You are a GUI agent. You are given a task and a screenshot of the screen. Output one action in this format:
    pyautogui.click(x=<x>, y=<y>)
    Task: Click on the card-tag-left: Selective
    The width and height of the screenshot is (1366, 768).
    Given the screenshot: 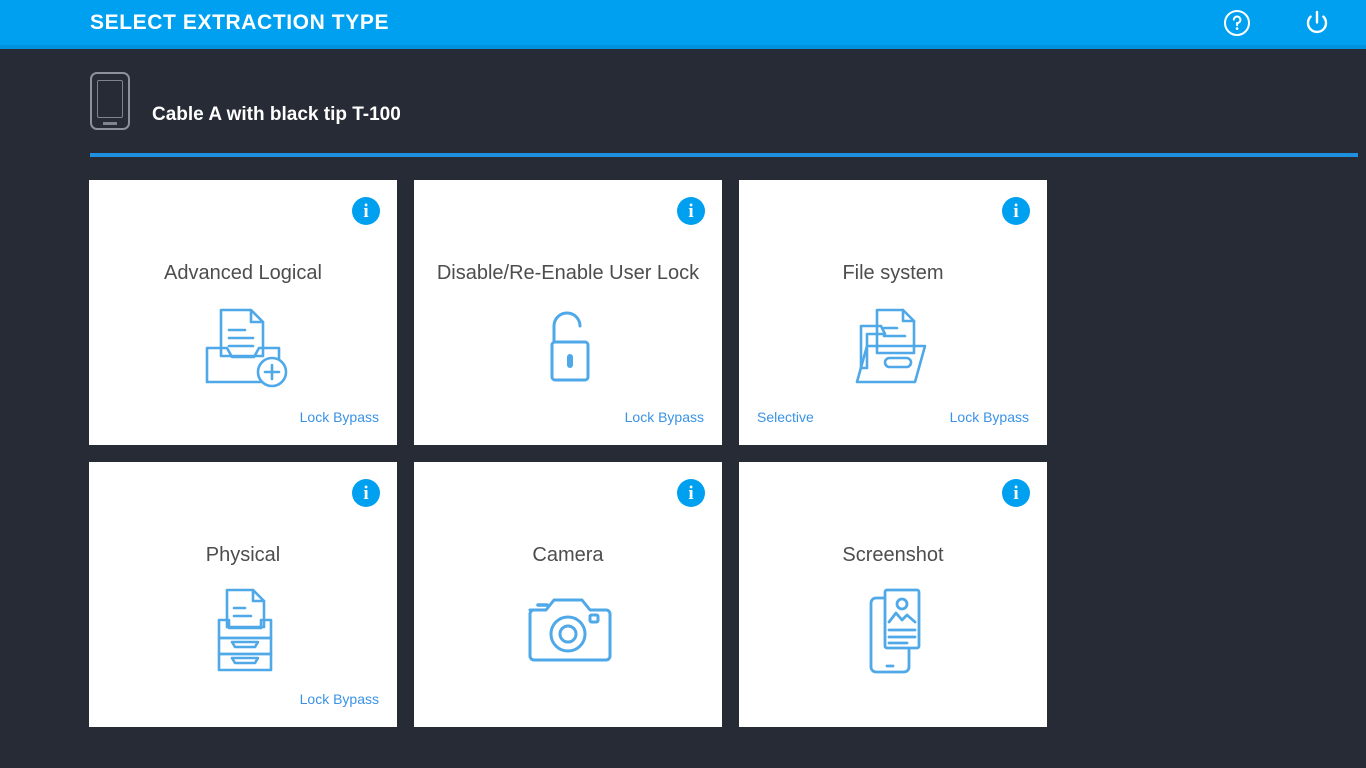 What is the action you would take?
    pyautogui.click(x=785, y=417)
    